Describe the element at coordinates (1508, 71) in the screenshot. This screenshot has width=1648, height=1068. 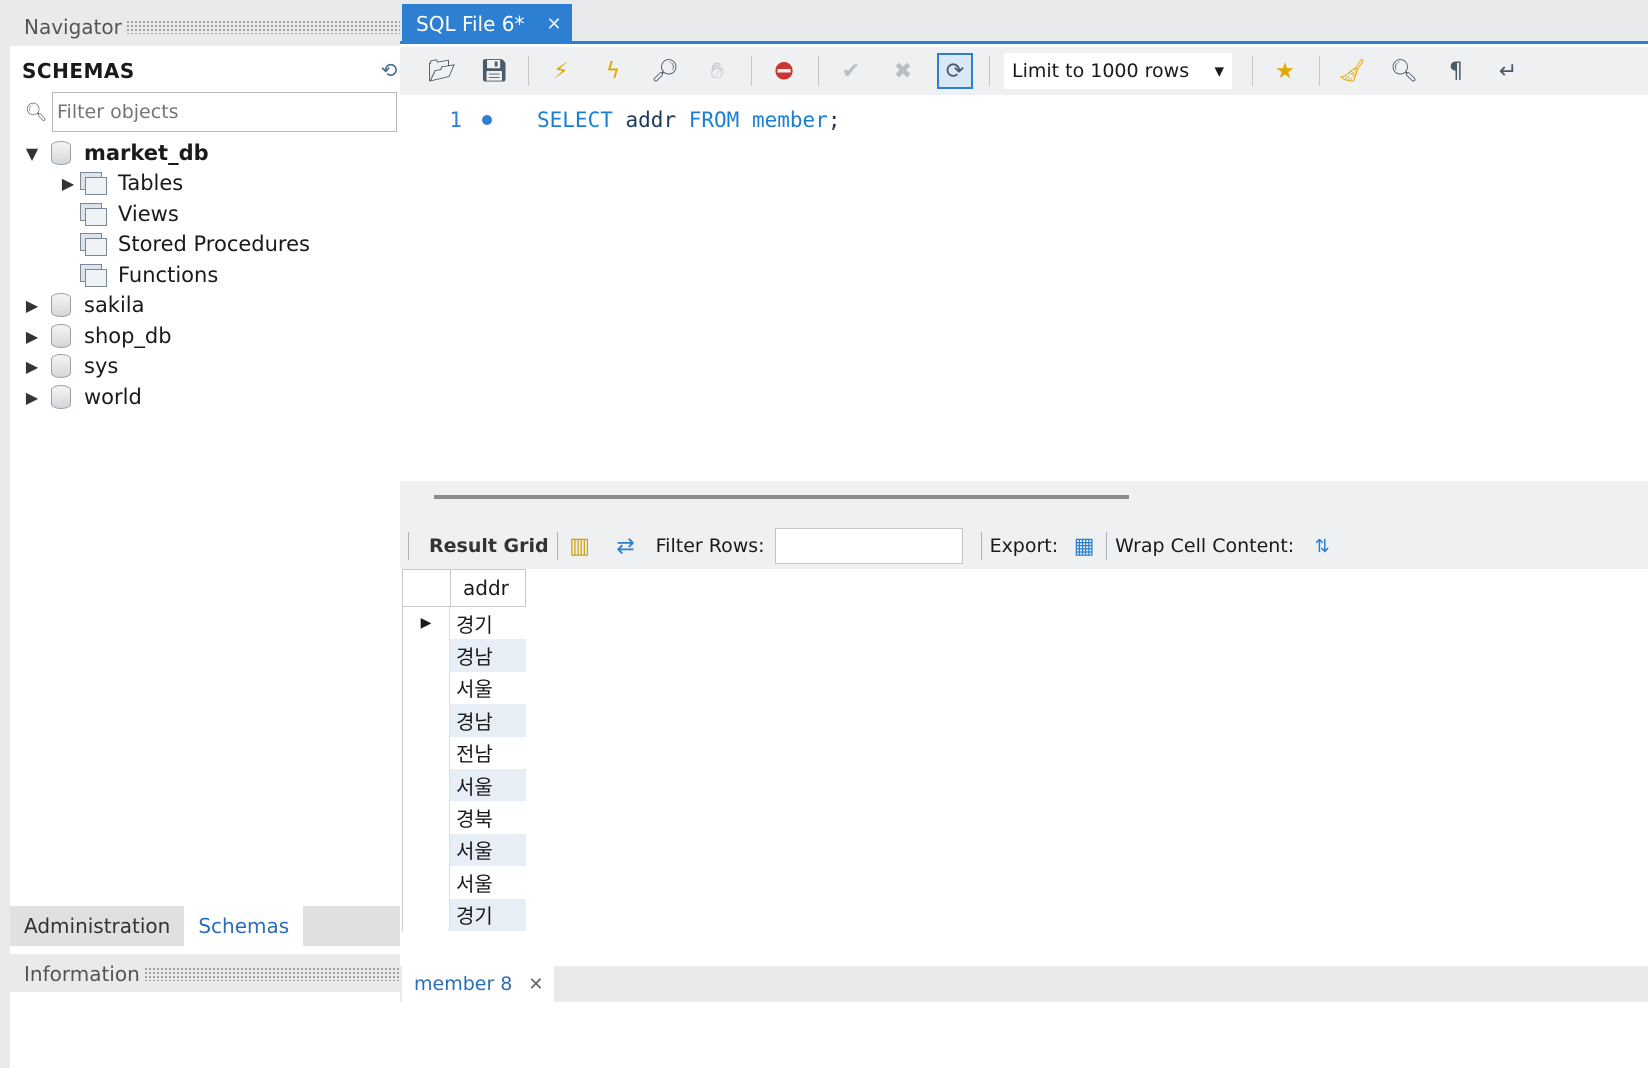
I see `wrap-lines-icon: ↵` at that location.